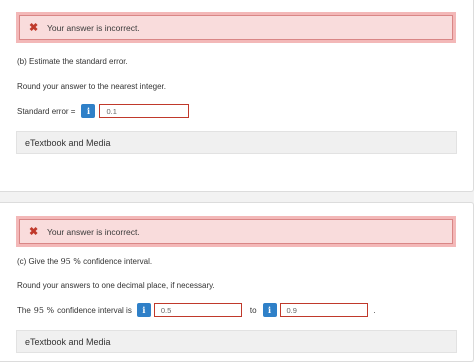 The height and width of the screenshot is (362, 474). Describe the element at coordinates (44, 310) in the screenshot. I see `ci-label-percent: 95 %` at that location.